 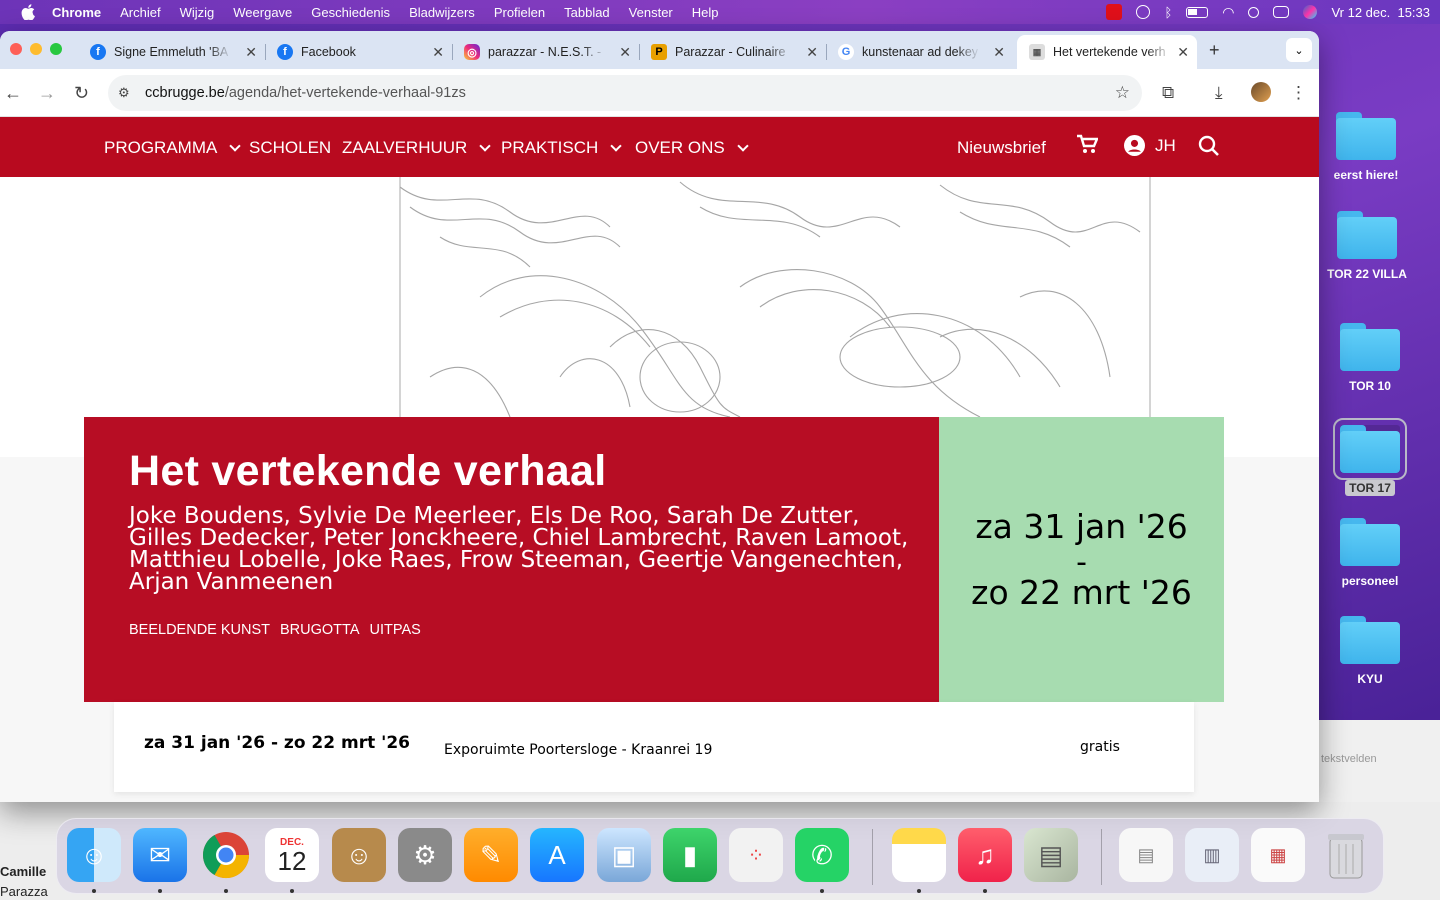 I want to click on zoom-window-button, so click(x=56, y=49).